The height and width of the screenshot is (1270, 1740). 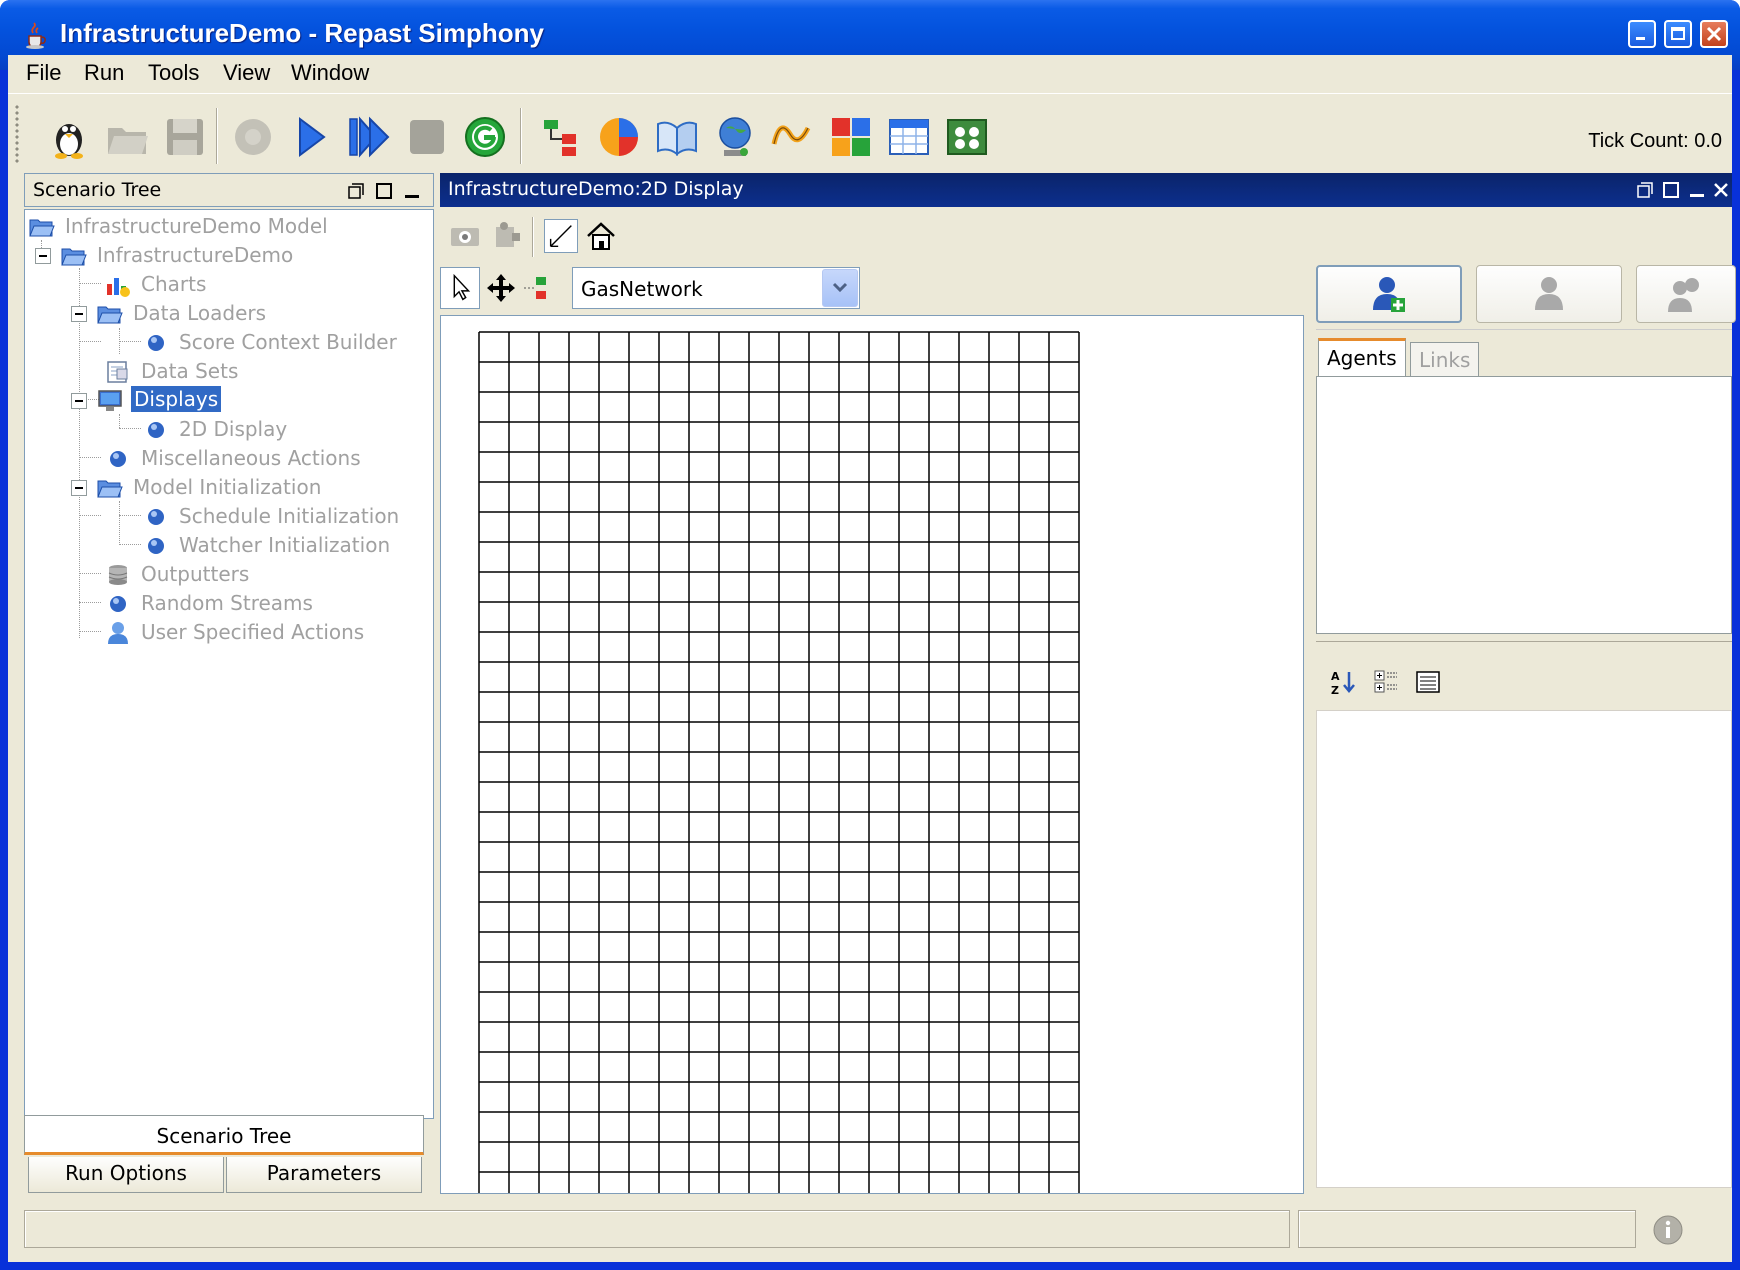 I want to click on maximize-icon, so click(x=1678, y=33).